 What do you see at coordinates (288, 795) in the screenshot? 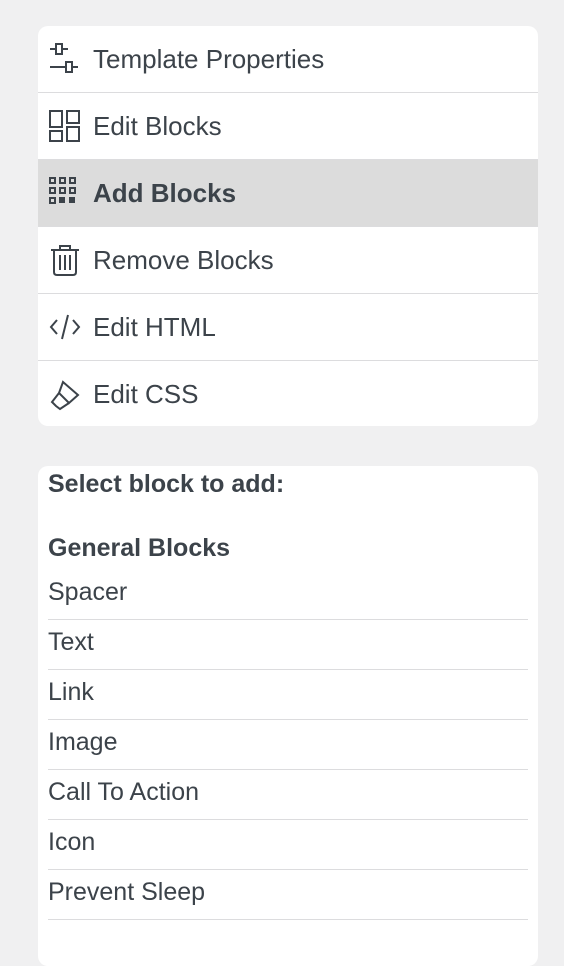
I see `block-option-call-to-action: Call To Action` at bounding box center [288, 795].